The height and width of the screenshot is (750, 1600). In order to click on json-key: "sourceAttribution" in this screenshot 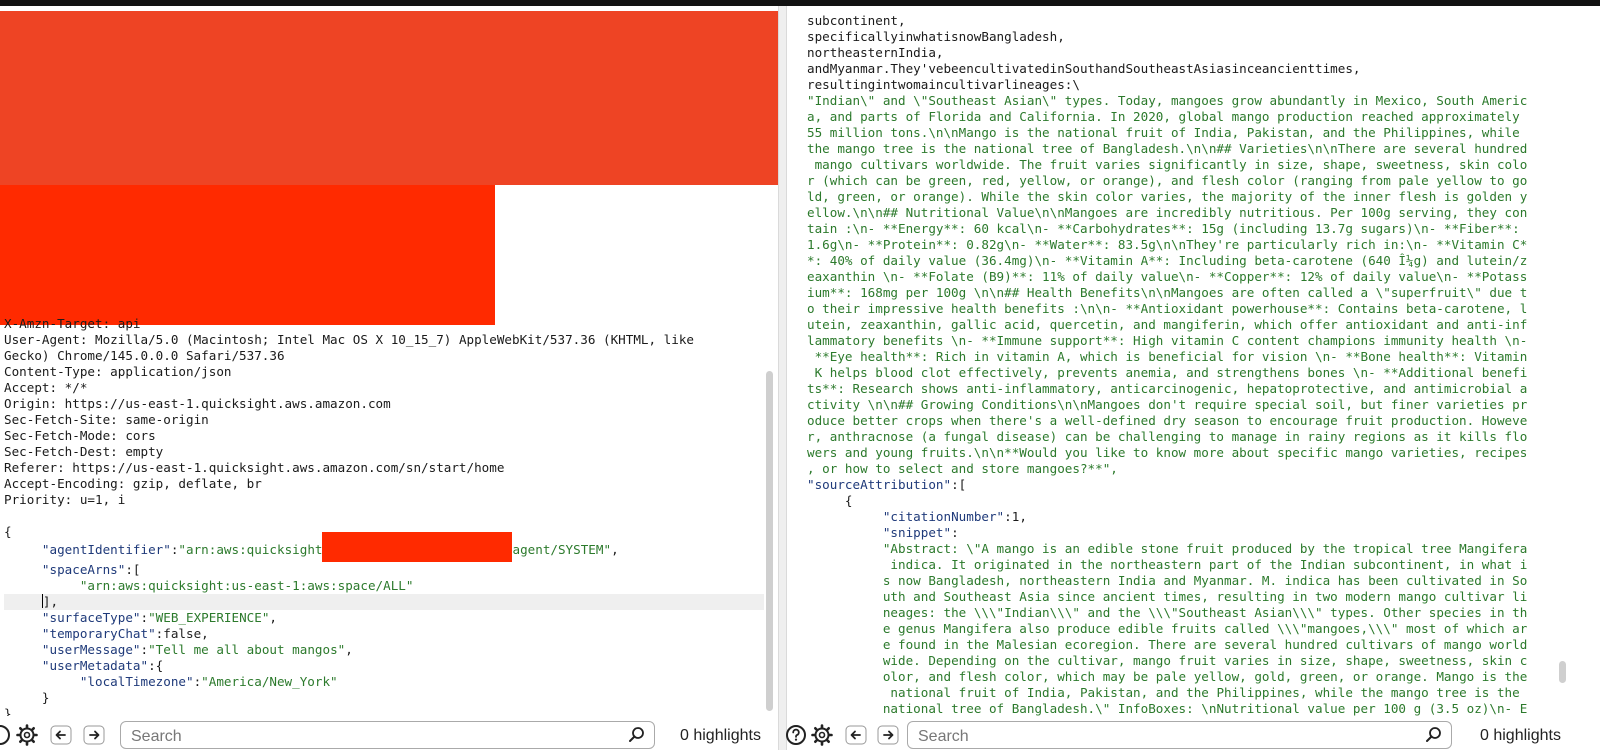, I will do `click(879, 484)`.